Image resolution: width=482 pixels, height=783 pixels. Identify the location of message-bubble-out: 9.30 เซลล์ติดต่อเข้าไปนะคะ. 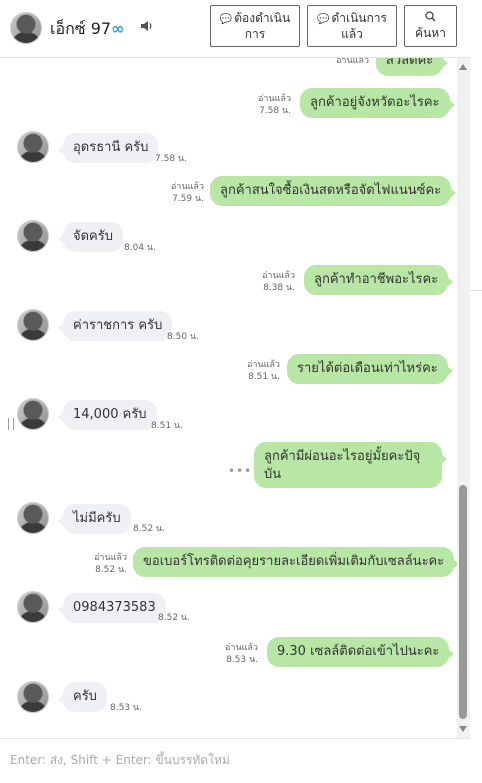
(361, 652).